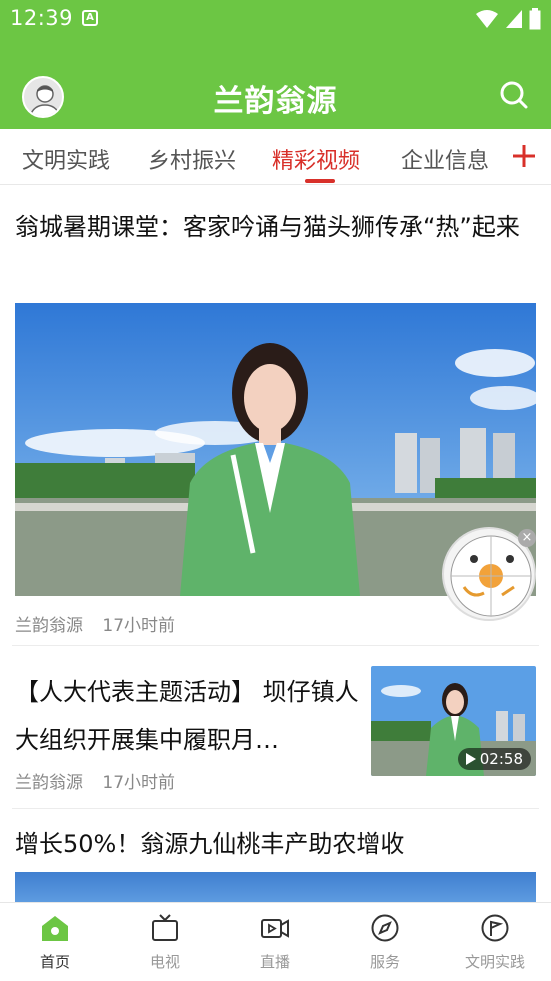 This screenshot has height=981, width=551. I want to click on category-tabs: 文明实践 乡村振兴 精彩视频 企业信息, so click(275, 157).